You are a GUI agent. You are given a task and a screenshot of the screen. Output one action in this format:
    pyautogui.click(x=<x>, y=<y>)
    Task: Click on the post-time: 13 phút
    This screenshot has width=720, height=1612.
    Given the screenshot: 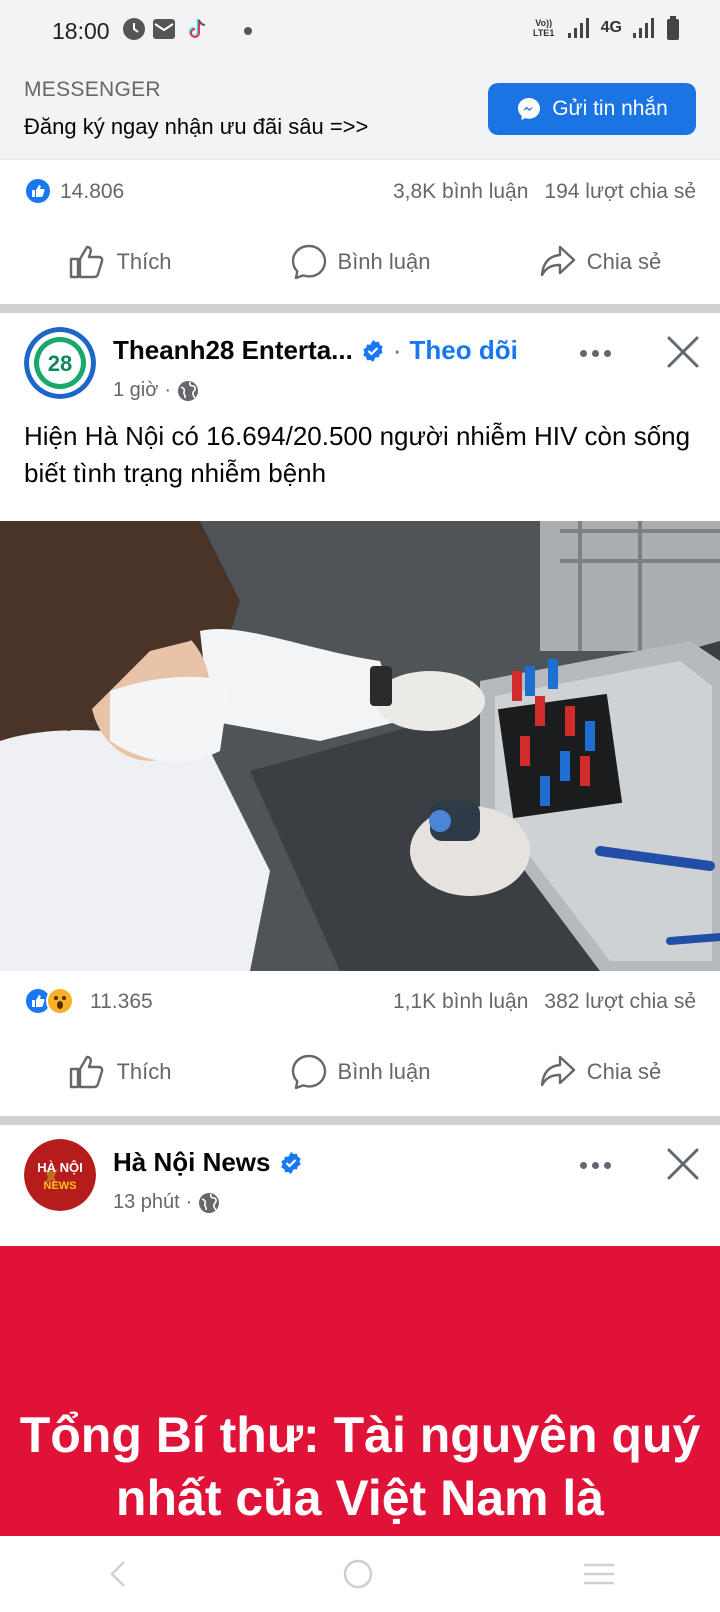 What is the action you would take?
    pyautogui.click(x=146, y=1202)
    